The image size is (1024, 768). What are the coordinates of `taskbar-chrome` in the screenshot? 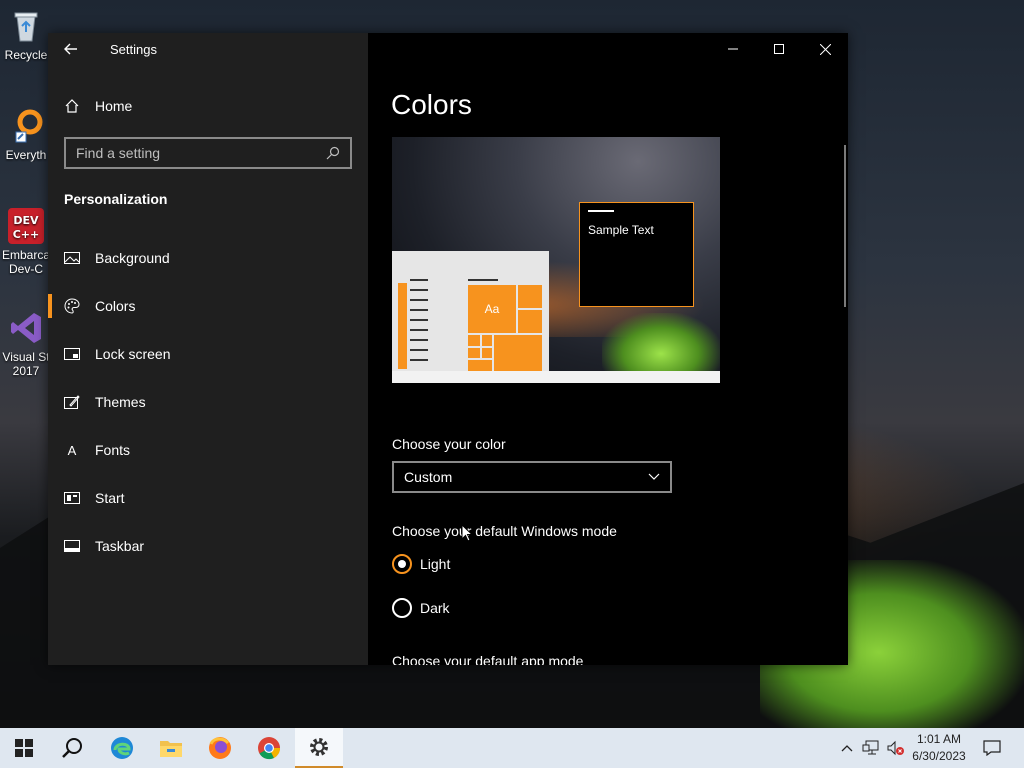 It's located at (269, 748).